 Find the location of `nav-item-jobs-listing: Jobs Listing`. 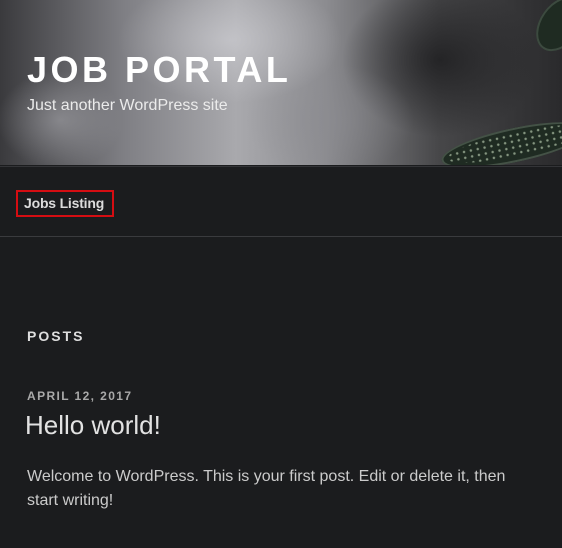

nav-item-jobs-listing: Jobs Listing is located at coordinates (65, 203).